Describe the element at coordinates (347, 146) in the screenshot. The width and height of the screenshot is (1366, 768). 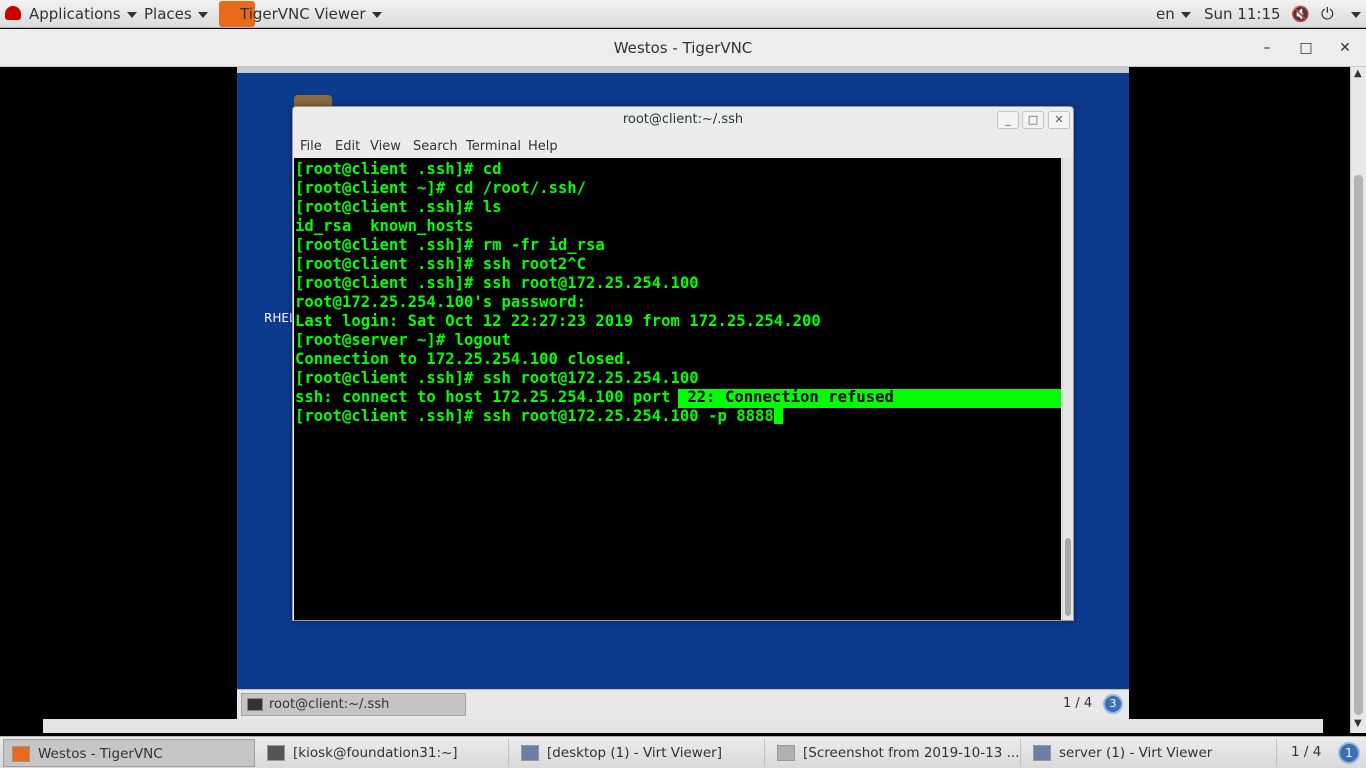
I see `menu-edit: Edit` at that location.